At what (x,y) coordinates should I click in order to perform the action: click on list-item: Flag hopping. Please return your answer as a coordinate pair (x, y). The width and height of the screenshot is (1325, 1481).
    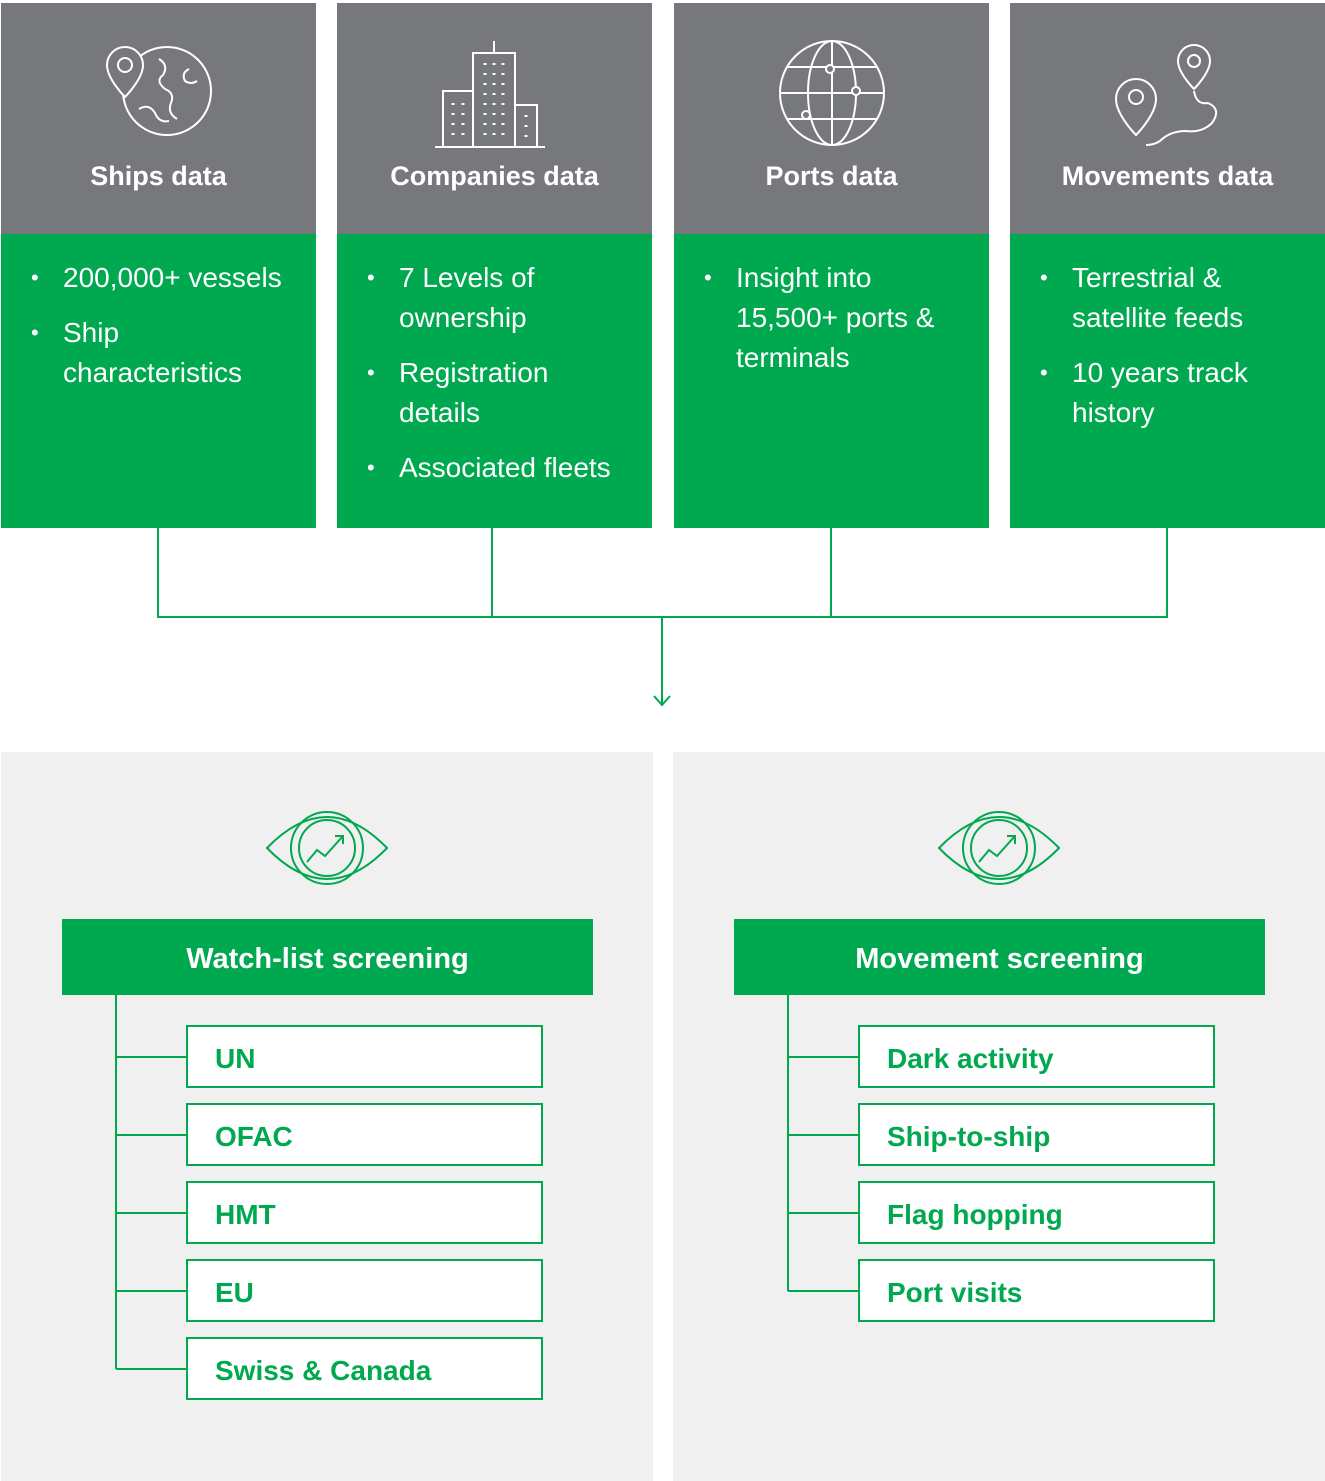
    Looking at the image, I should click on (1036, 1212).